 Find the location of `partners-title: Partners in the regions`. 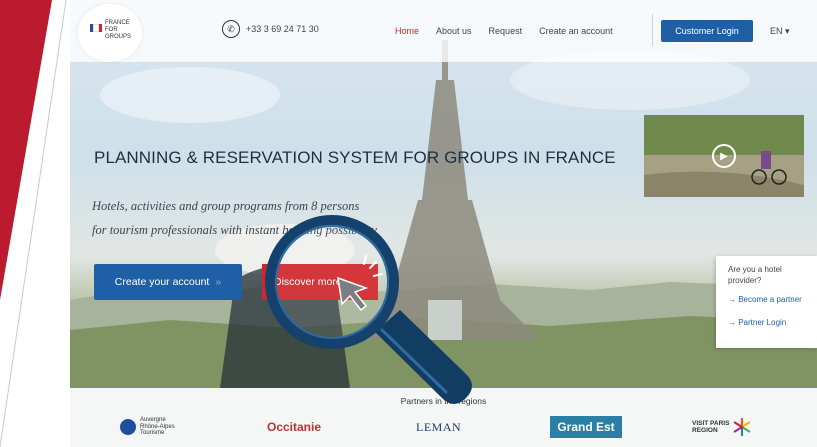

partners-title: Partners in the regions is located at coordinates (443, 401).